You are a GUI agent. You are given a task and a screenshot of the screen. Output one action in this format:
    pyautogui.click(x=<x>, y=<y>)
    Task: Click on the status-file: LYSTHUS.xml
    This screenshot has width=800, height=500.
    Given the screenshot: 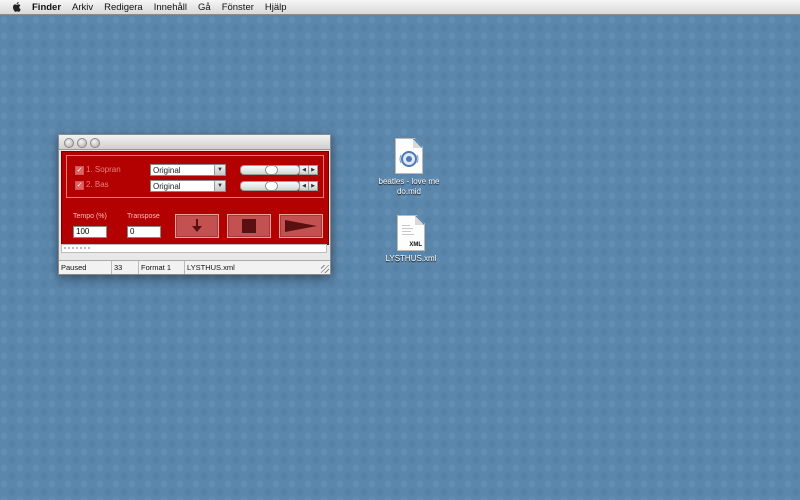 What is the action you would take?
    pyautogui.click(x=211, y=267)
    